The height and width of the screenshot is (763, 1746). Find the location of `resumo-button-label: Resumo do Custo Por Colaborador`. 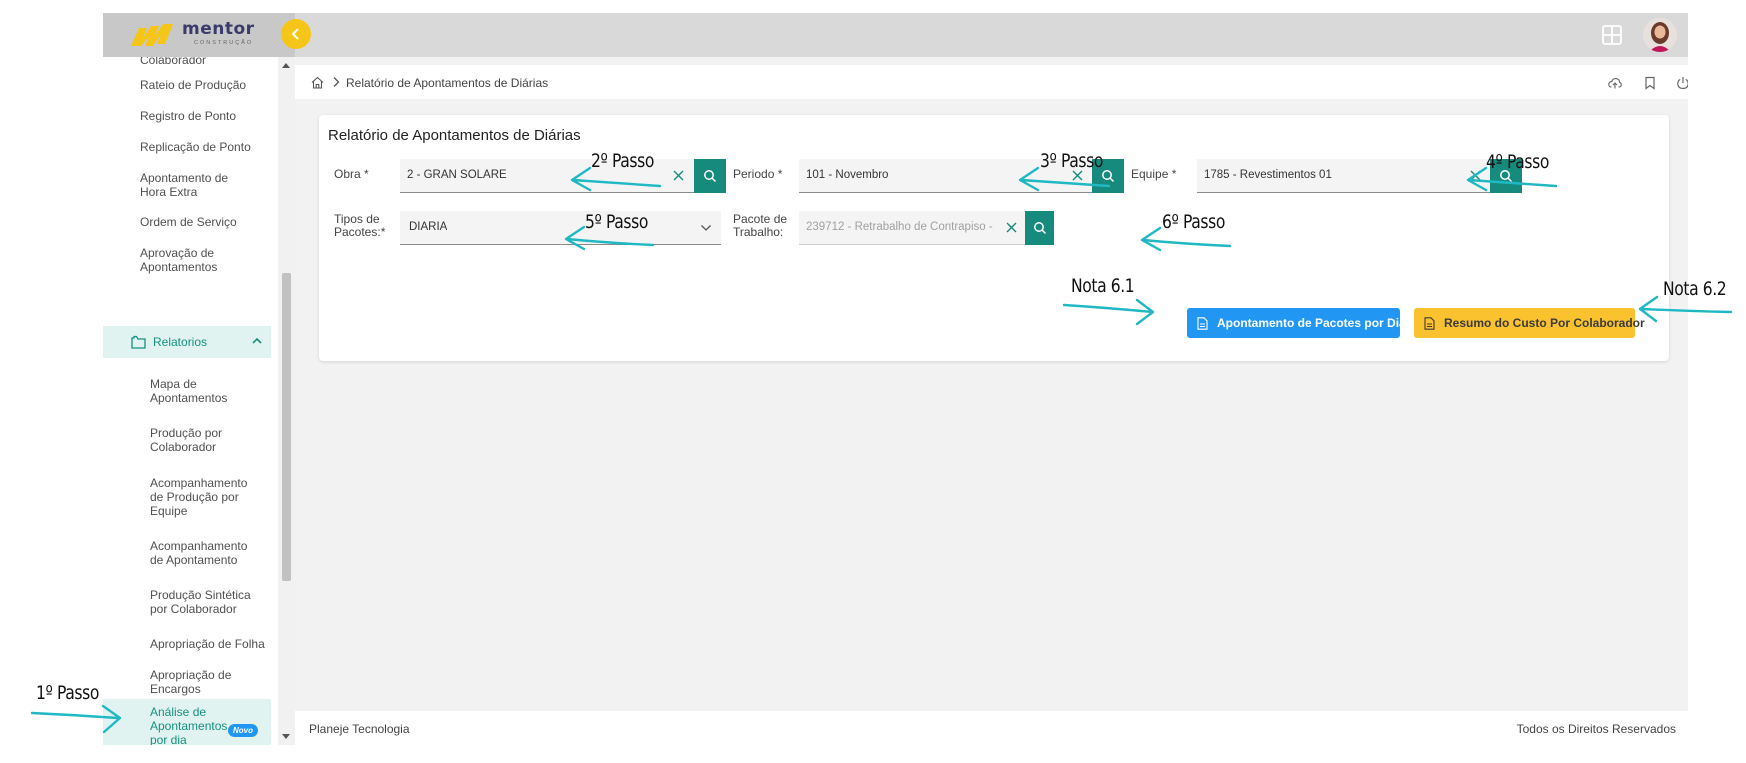

resumo-button-label: Resumo do Custo Por Colaborador is located at coordinates (1544, 323).